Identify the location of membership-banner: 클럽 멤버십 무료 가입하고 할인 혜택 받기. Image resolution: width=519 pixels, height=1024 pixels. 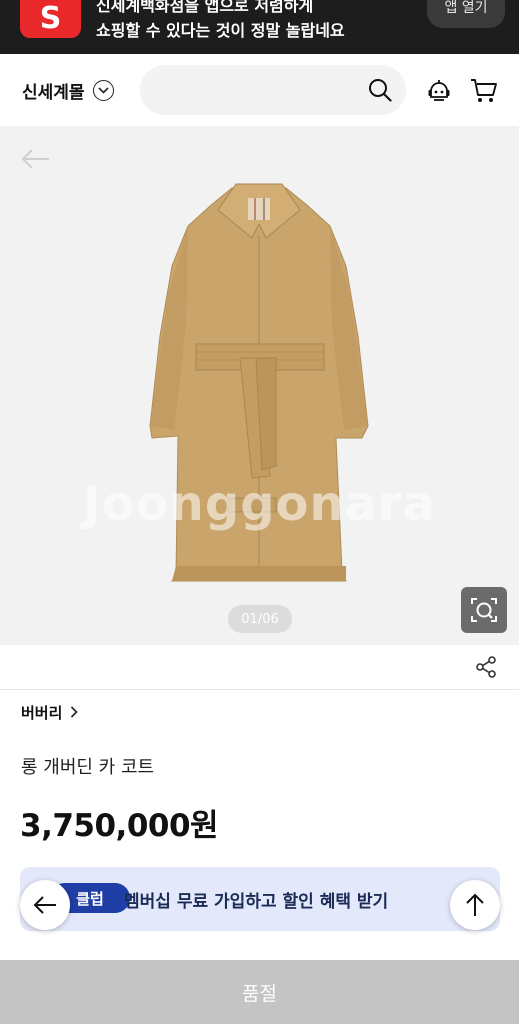
(260, 899).